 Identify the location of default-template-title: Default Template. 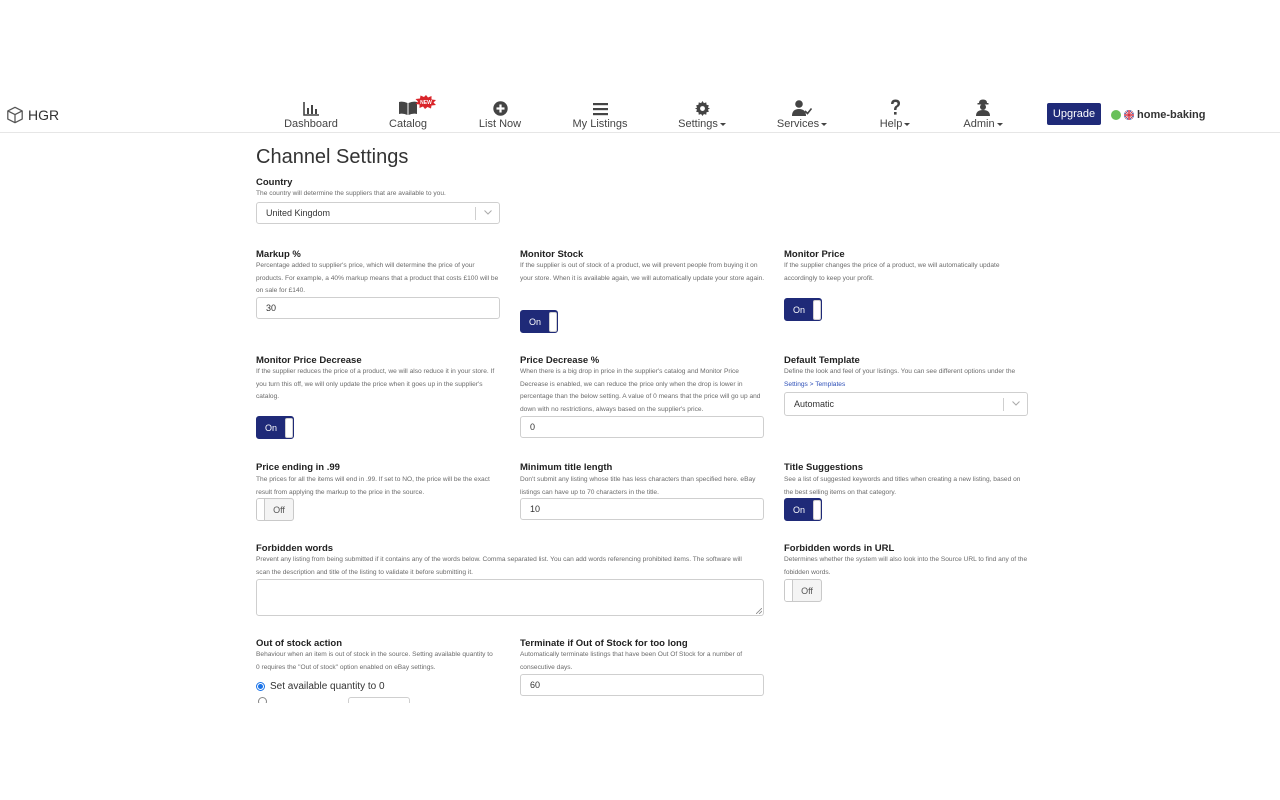
(822, 360).